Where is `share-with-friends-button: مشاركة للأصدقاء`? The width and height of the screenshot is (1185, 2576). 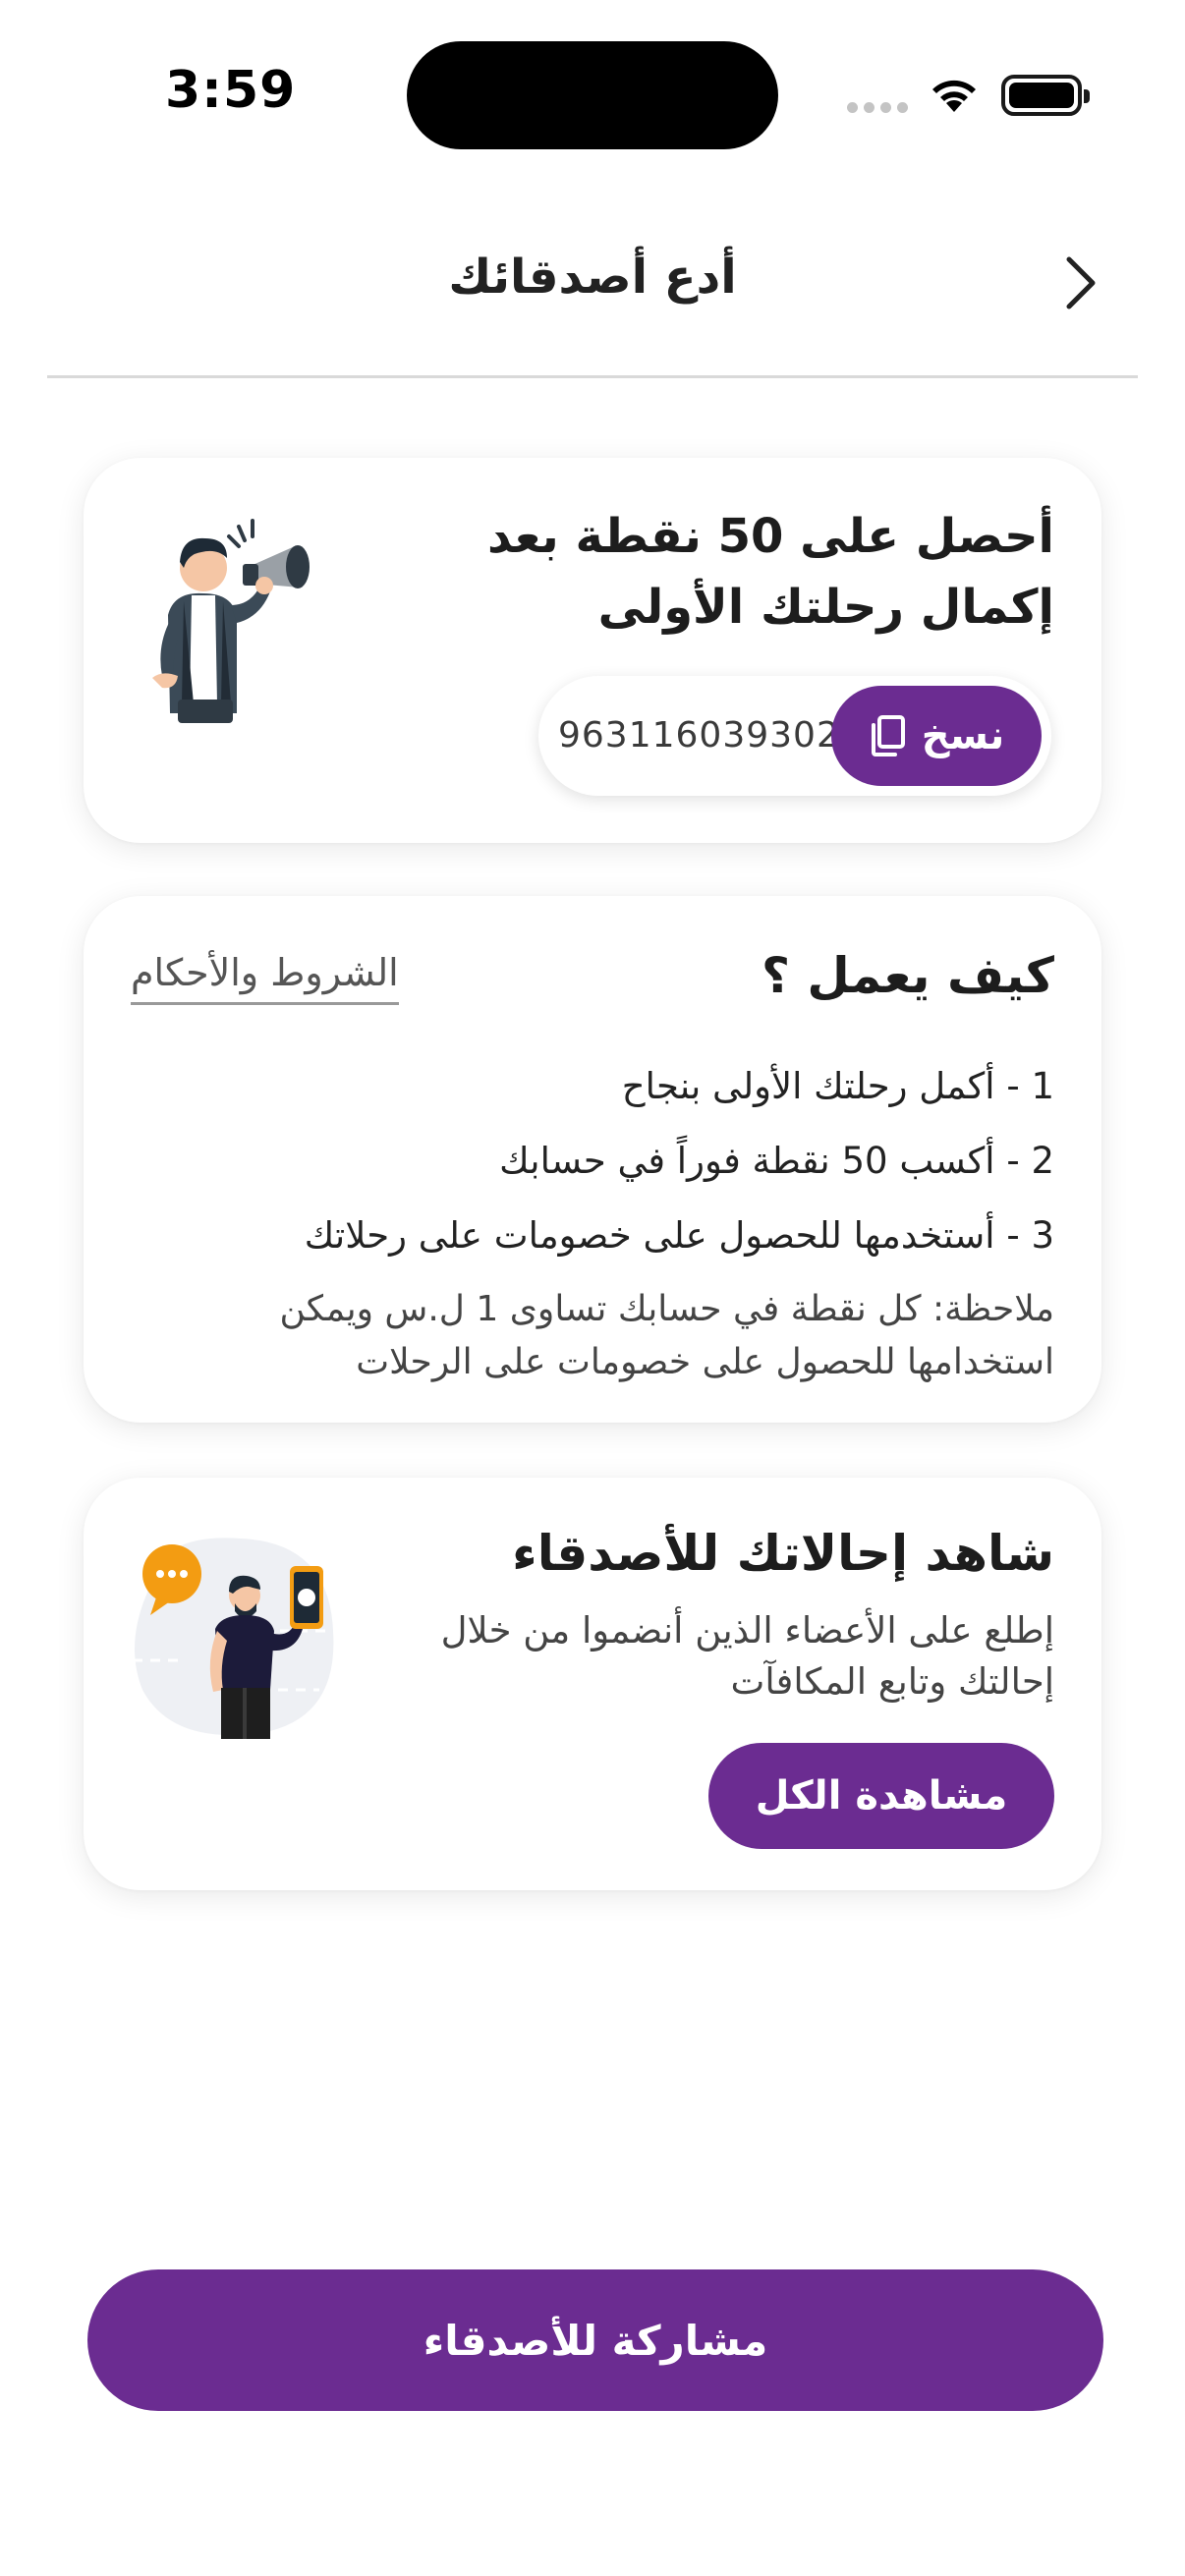 share-with-friends-button: مشاركة للأصدقاء is located at coordinates (595, 2340).